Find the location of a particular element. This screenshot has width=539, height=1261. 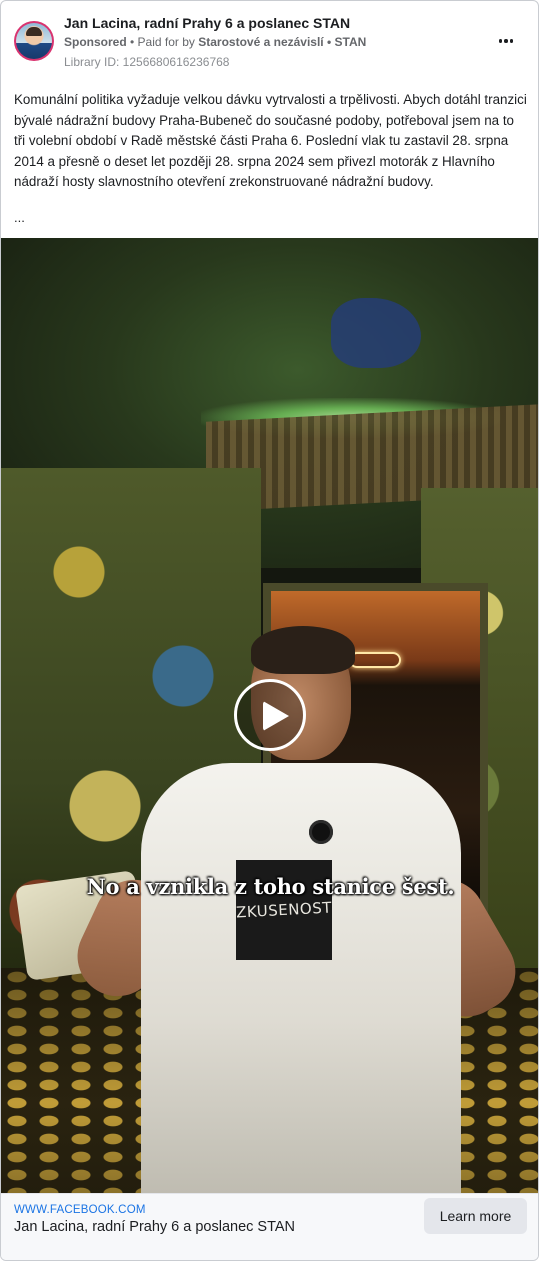

more-horizontal-icon is located at coordinates (500, 41).